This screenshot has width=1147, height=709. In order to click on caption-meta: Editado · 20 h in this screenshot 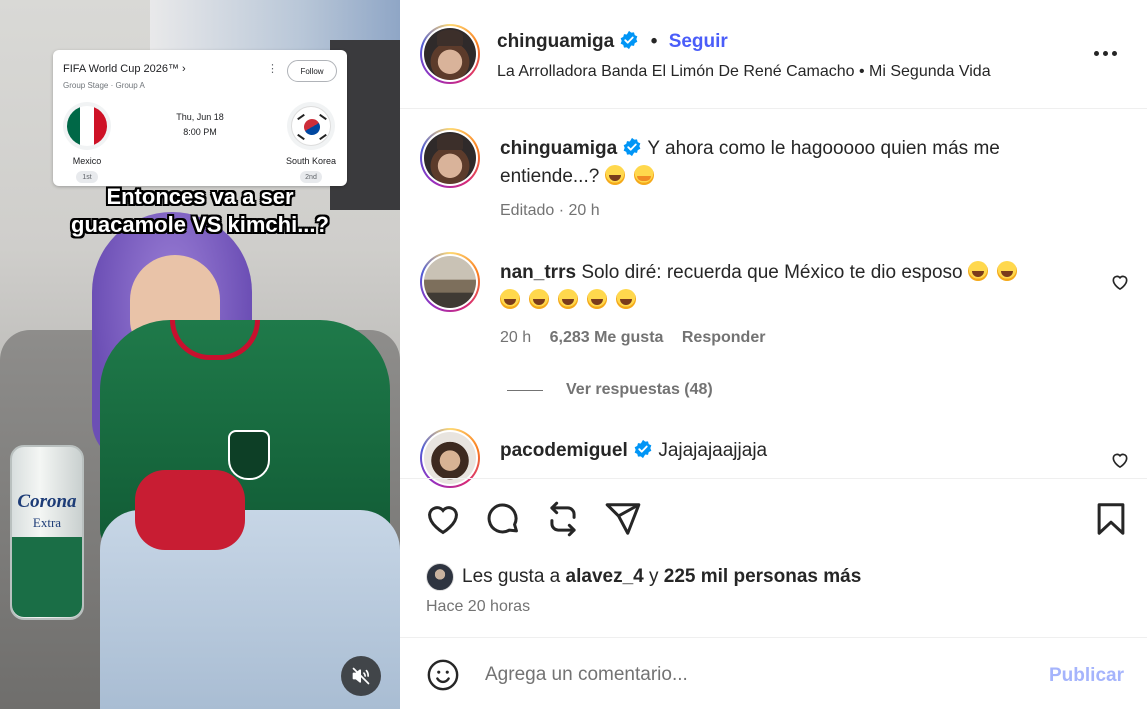, I will do `click(550, 210)`.